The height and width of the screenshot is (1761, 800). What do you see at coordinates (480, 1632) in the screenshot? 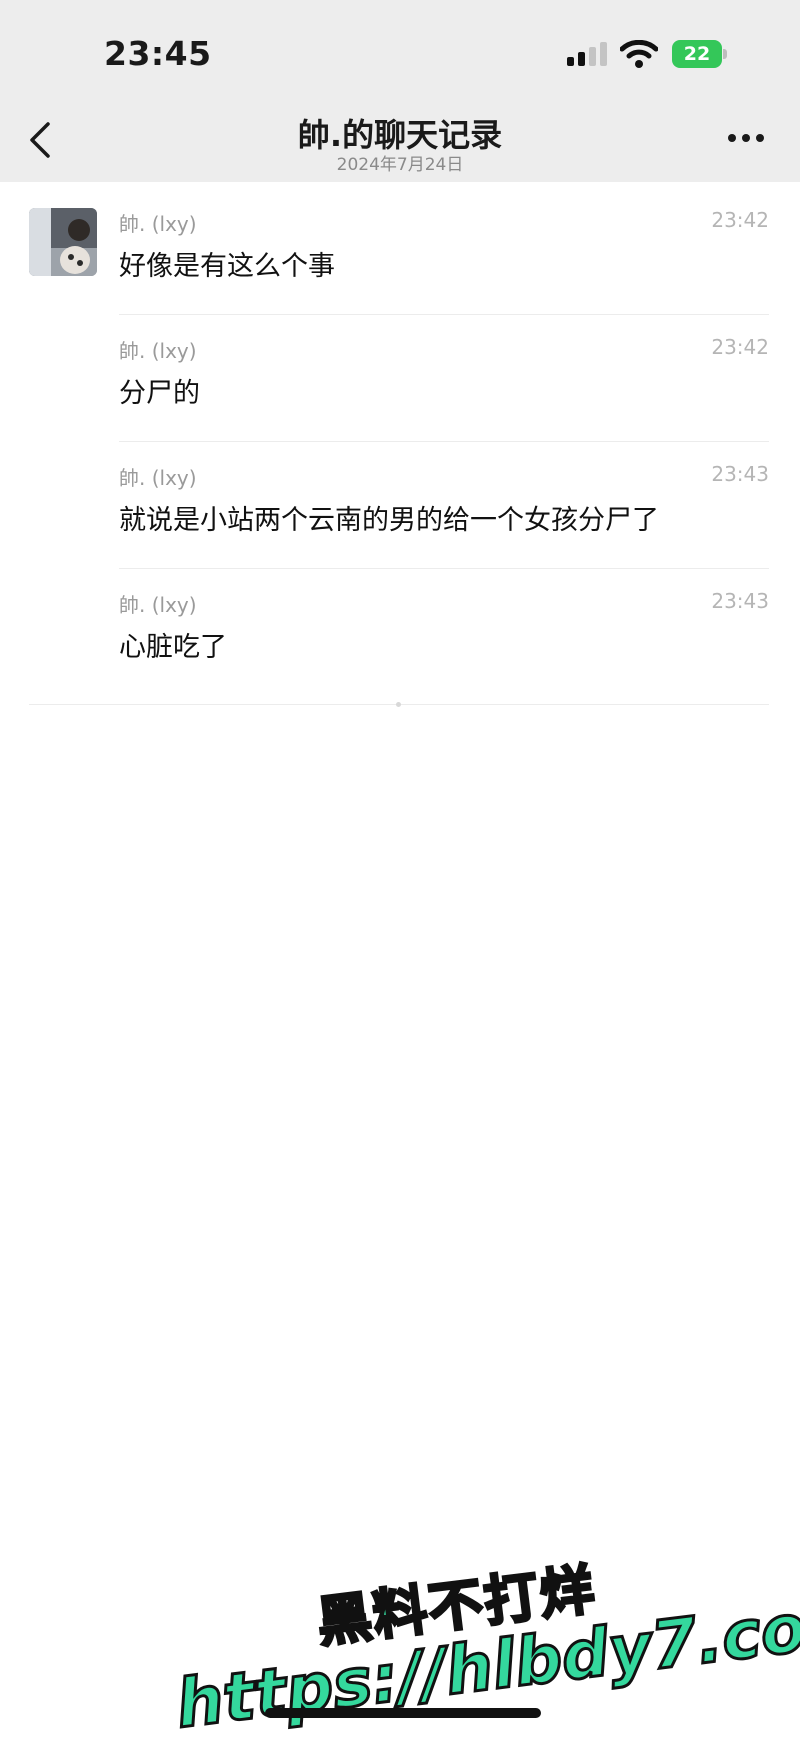
I see `watermark: 黑料不打烊 https://hlbdy7.com` at bounding box center [480, 1632].